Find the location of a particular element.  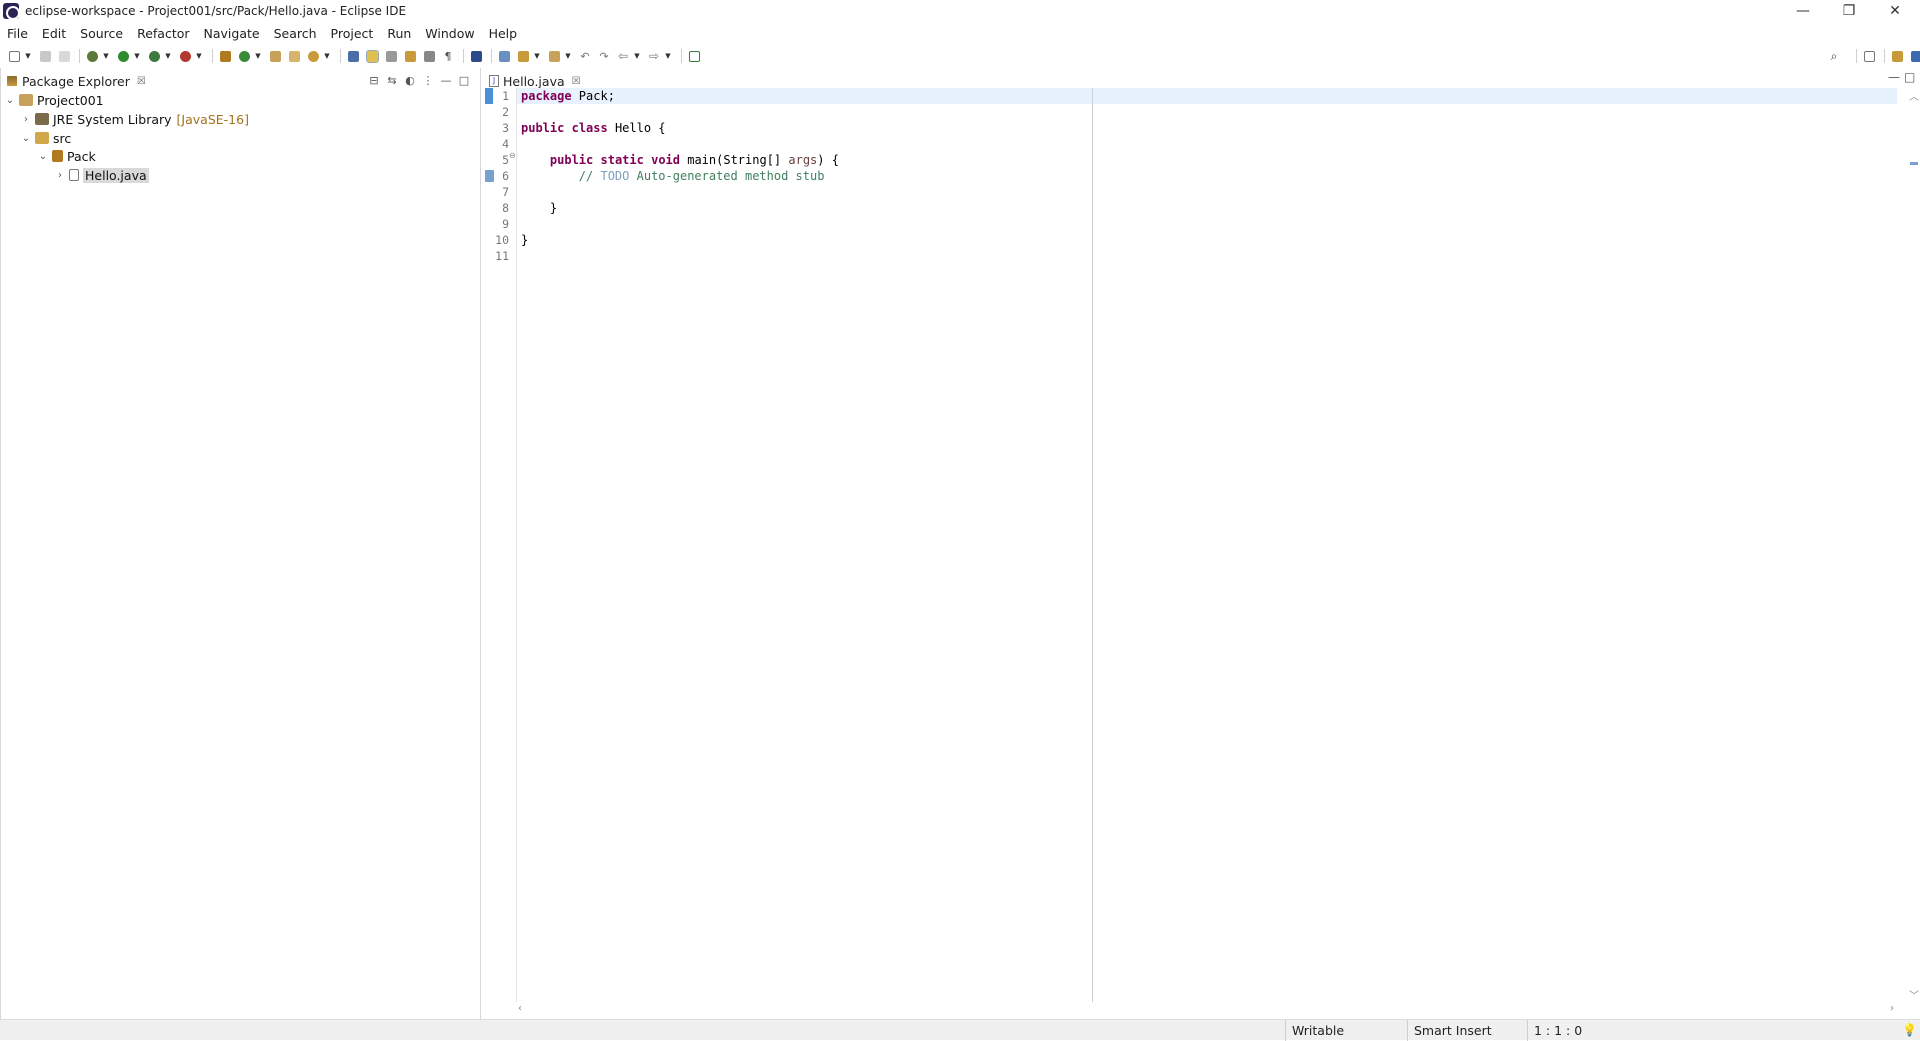

new-java-package-icon is located at coordinates (225, 56).